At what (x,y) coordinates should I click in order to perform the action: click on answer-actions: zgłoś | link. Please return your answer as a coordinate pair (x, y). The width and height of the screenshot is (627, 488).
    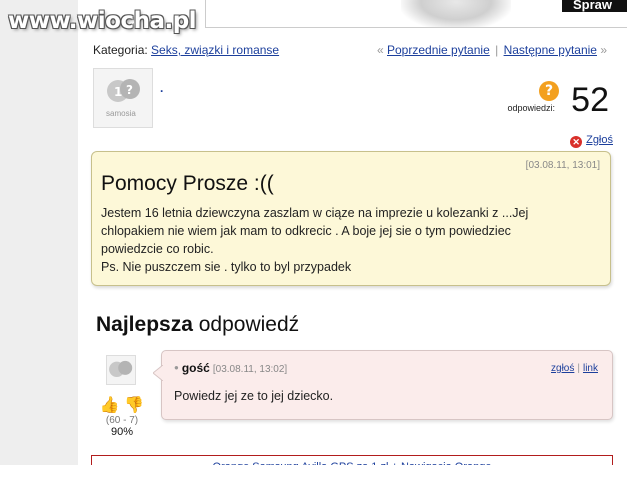
    Looking at the image, I should click on (574, 368).